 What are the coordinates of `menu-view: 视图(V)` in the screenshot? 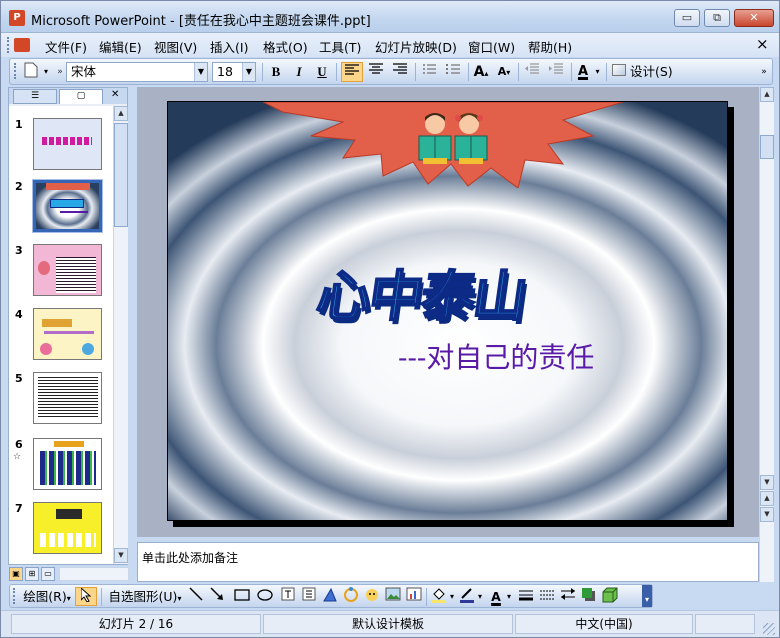 It's located at (175, 46).